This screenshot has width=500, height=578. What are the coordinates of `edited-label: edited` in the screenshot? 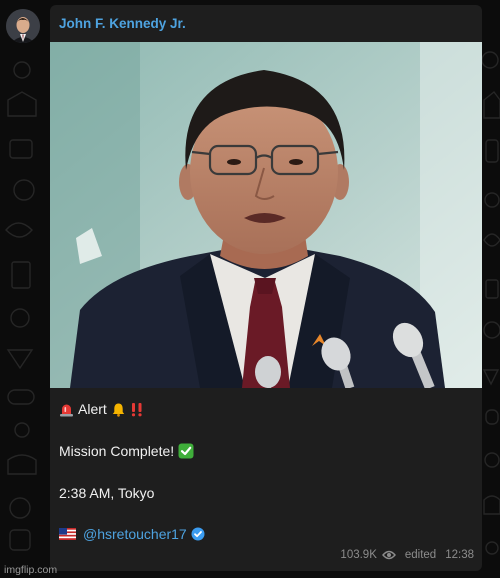 It's located at (420, 555).